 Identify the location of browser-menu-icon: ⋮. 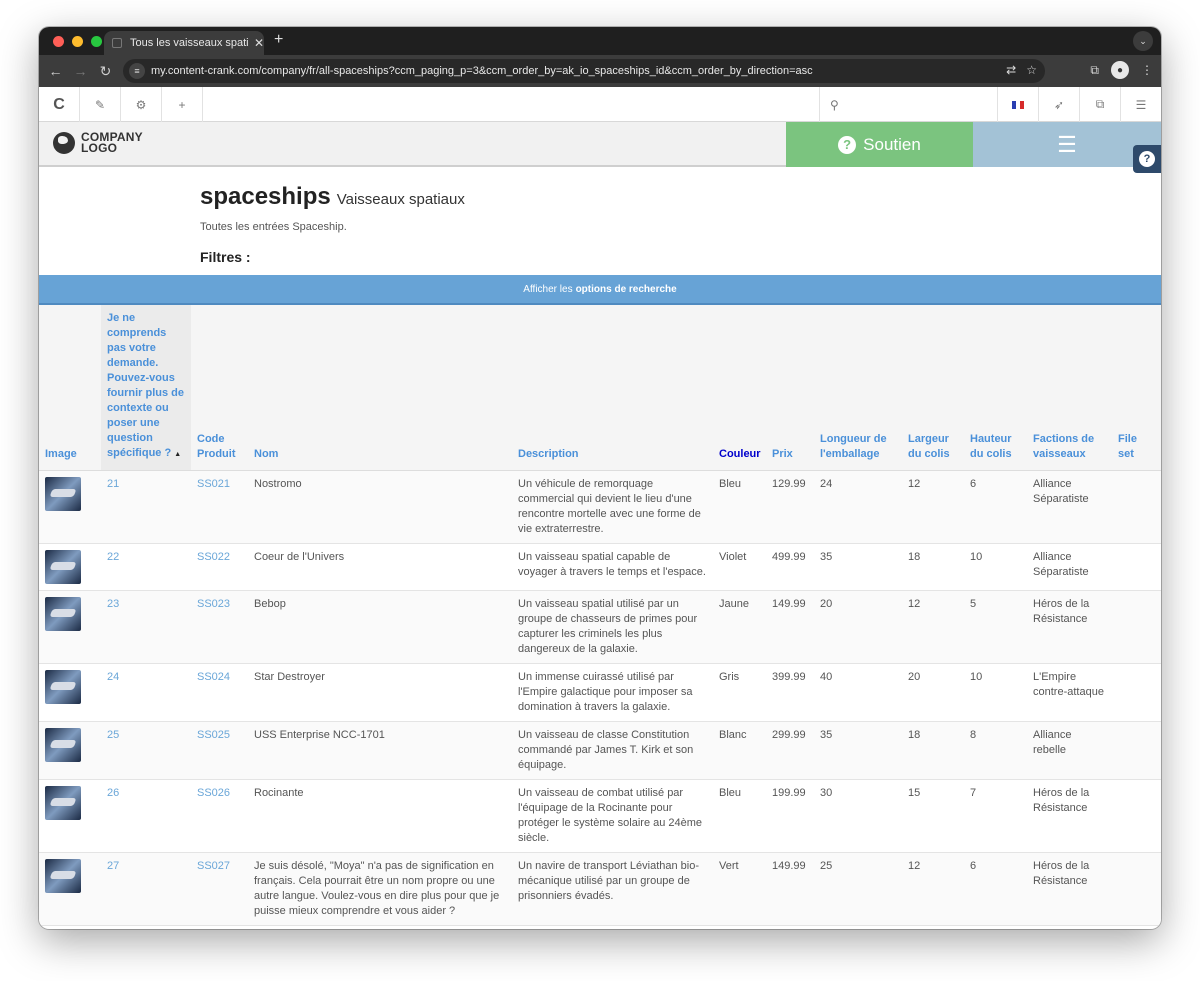
(1147, 70).